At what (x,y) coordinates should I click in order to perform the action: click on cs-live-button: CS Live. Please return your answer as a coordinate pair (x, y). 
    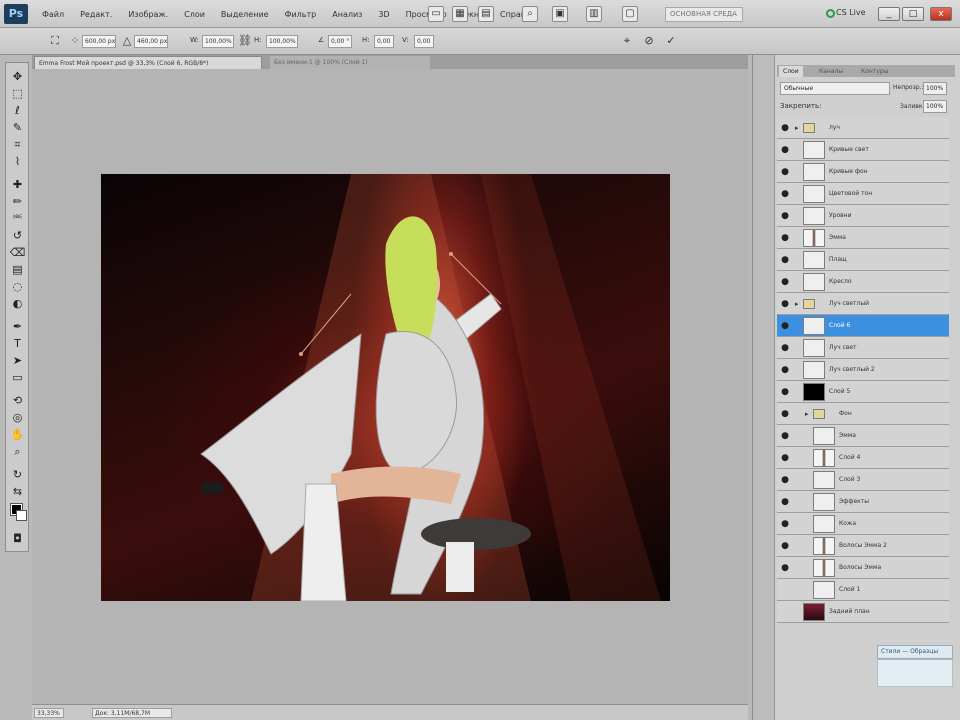
    Looking at the image, I should click on (851, 12).